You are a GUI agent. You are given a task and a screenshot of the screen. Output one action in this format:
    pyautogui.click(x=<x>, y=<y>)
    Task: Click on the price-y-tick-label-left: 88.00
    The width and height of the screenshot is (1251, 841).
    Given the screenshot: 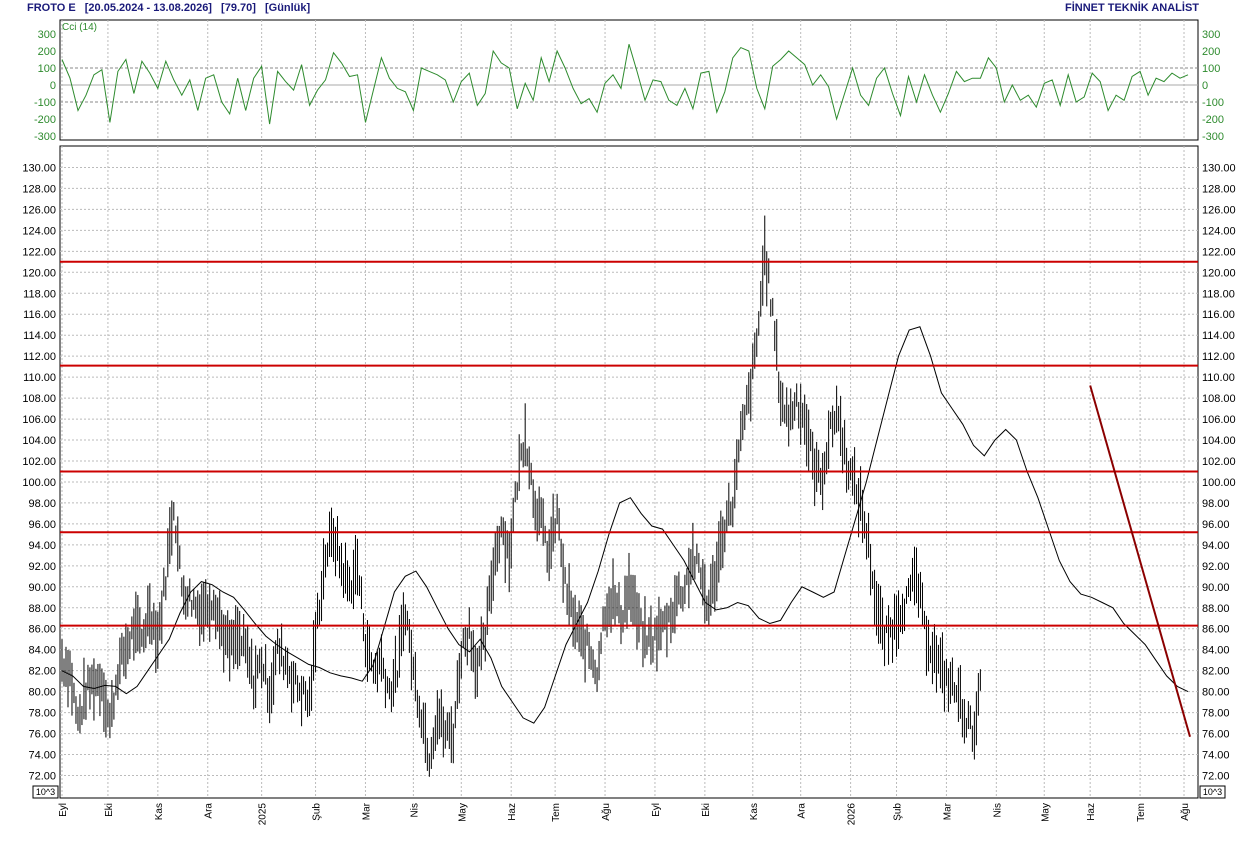 What is the action you would take?
    pyautogui.click(x=42, y=609)
    